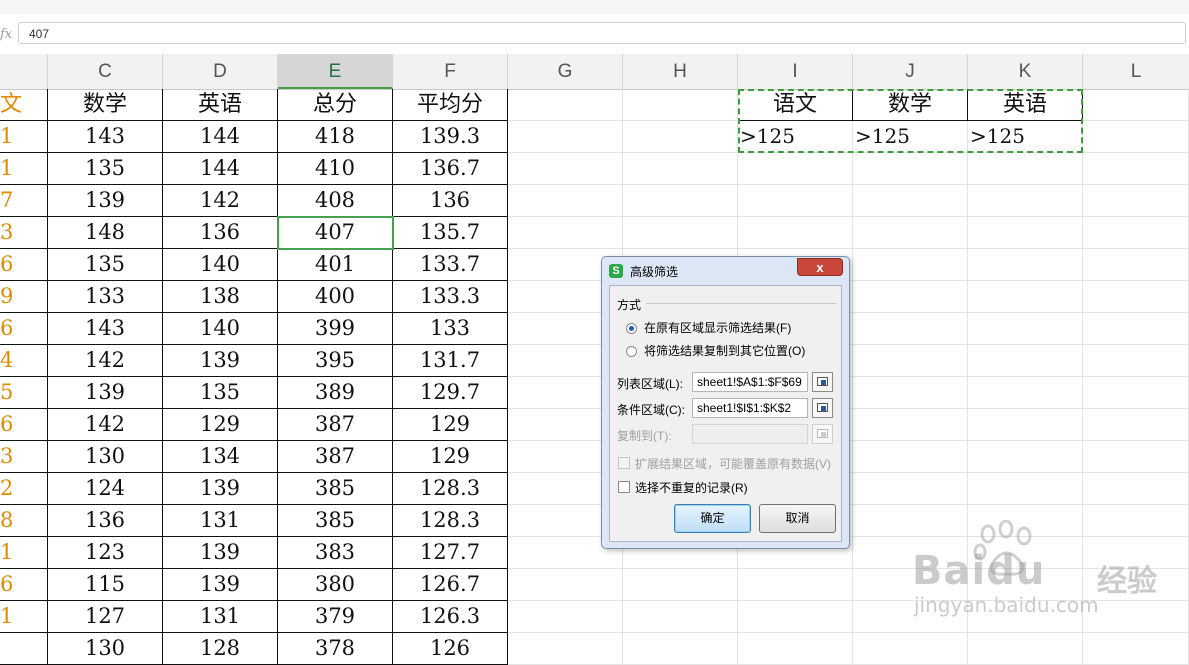 The image size is (1189, 665). What do you see at coordinates (1025, 137) in the screenshot?
I see `criteria-value-cell: >125` at bounding box center [1025, 137].